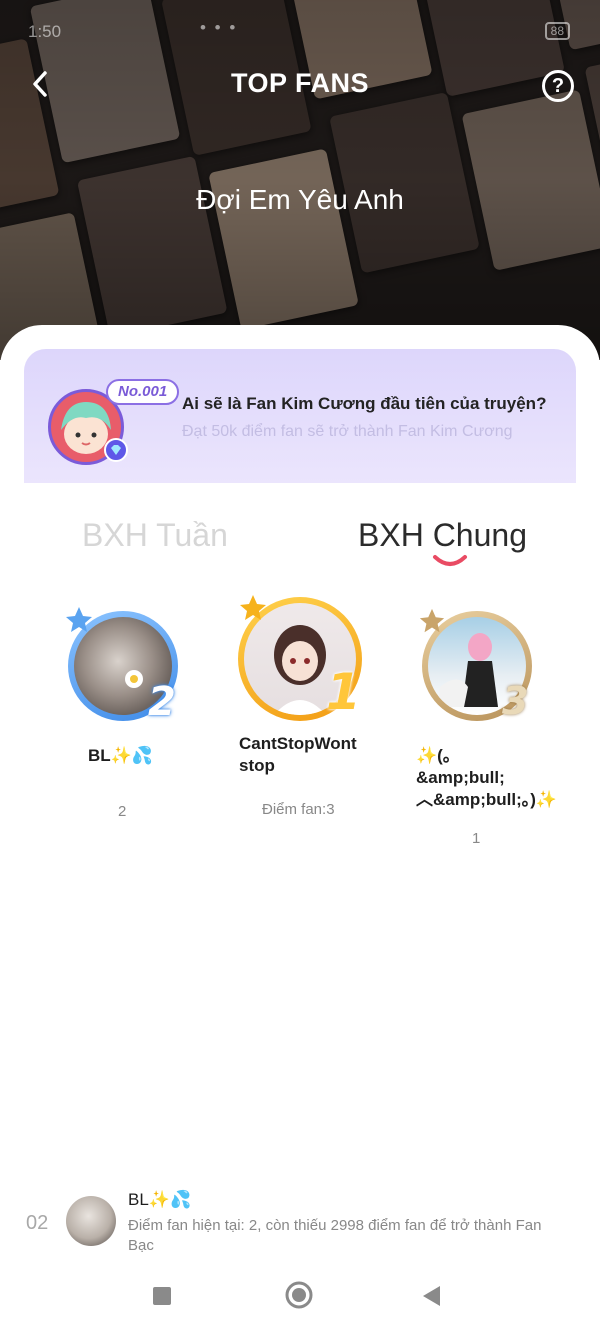 This screenshot has height=1333, width=600. I want to click on square-icon, so click(162, 1296).